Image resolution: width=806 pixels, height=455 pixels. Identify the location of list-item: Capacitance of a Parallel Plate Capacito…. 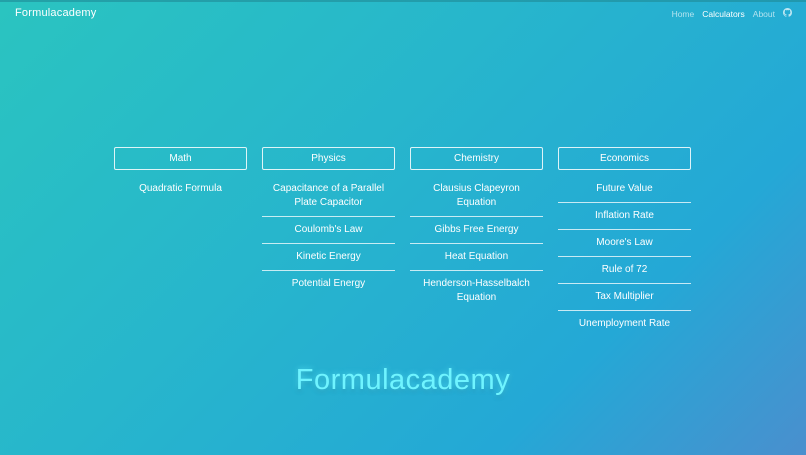
(328, 196).